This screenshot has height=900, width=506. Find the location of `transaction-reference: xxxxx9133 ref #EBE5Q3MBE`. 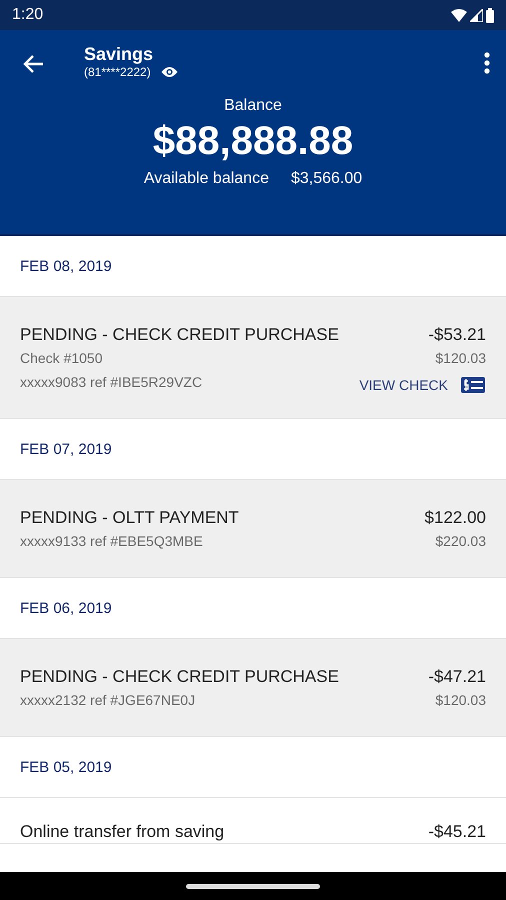

transaction-reference: xxxxx9133 ref #EBE5Q3MBE is located at coordinates (112, 541).